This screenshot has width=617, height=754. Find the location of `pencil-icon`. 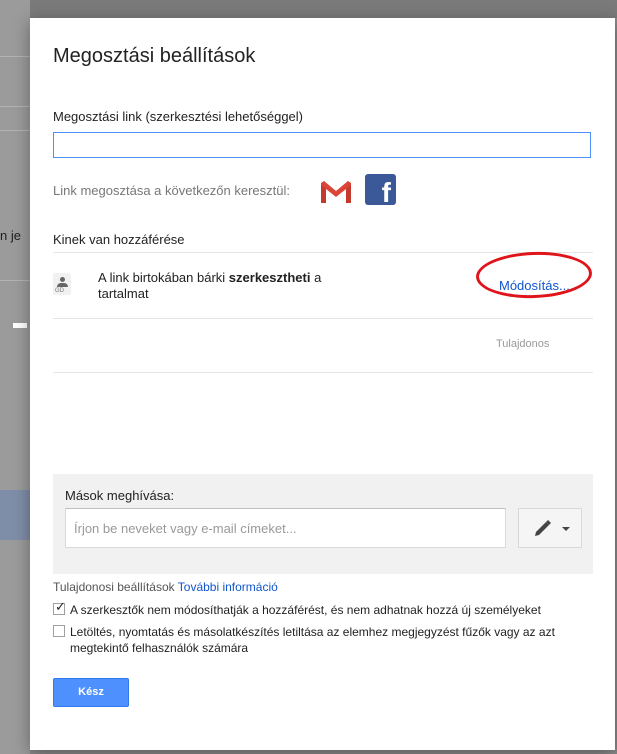

pencil-icon is located at coordinates (543, 528).